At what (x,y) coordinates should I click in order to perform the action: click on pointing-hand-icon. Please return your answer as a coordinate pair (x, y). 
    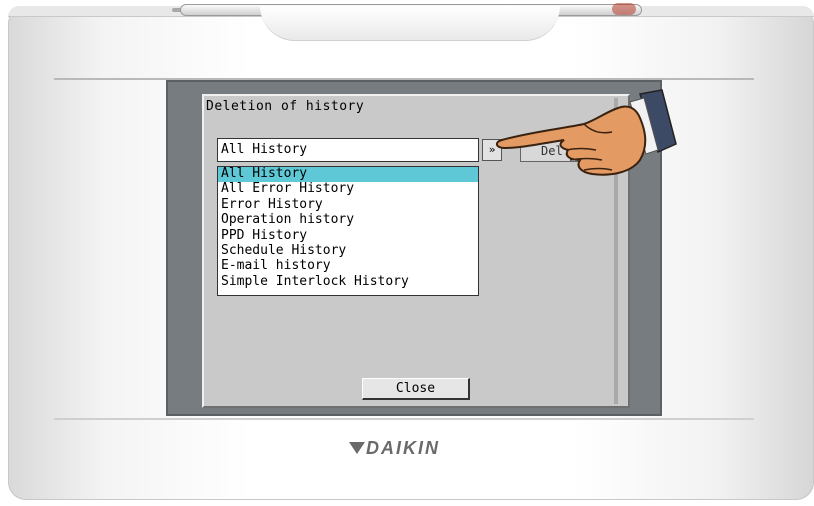
    Looking at the image, I should click on (586, 132).